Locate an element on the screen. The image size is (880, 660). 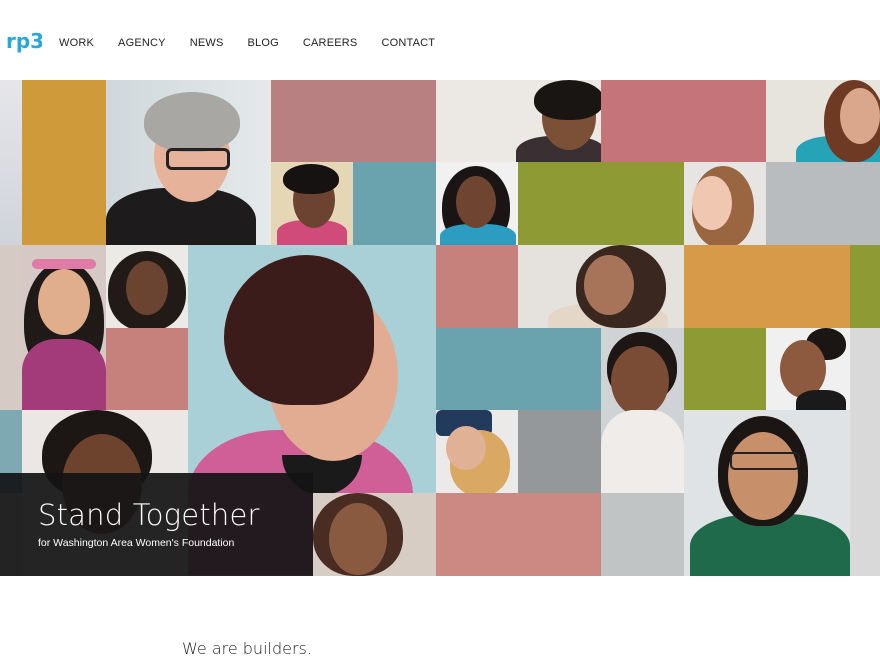
svg-text: rp3 is located at coordinates (24, 41).